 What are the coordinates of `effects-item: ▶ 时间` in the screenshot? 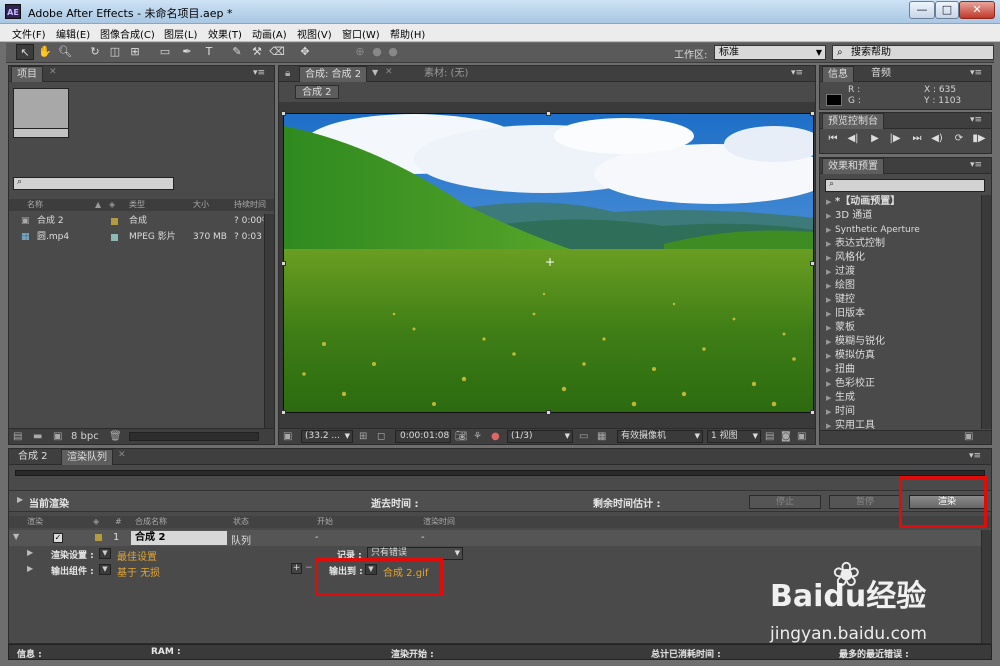 It's located at (840, 412).